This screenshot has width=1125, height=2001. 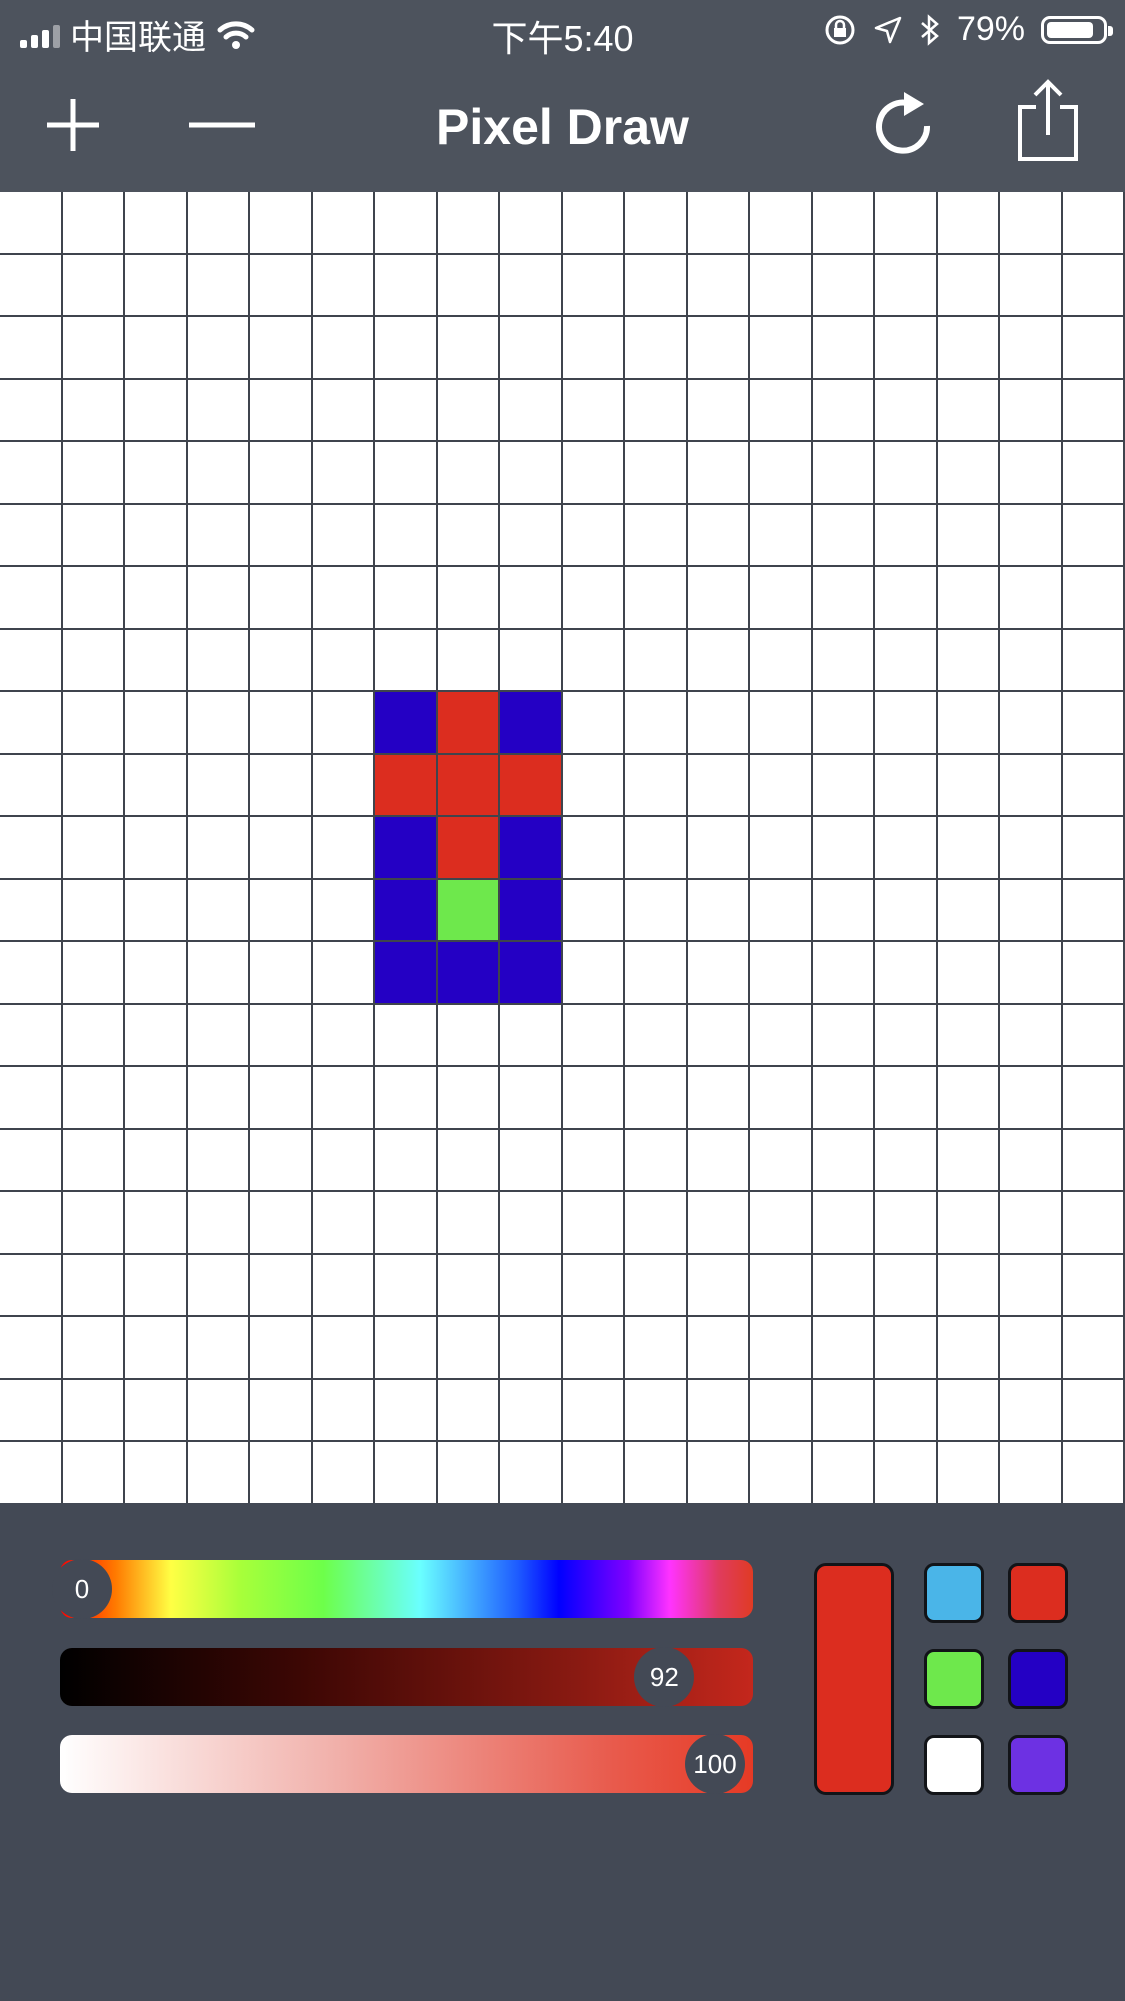 What do you see at coordinates (715, 1764) in the screenshot?
I see `saturation-slider-knob: 100` at bounding box center [715, 1764].